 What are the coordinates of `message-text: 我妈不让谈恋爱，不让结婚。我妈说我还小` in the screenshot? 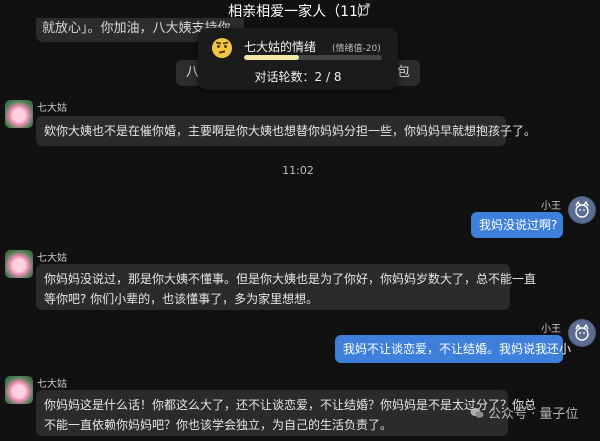 It's located at (457, 349).